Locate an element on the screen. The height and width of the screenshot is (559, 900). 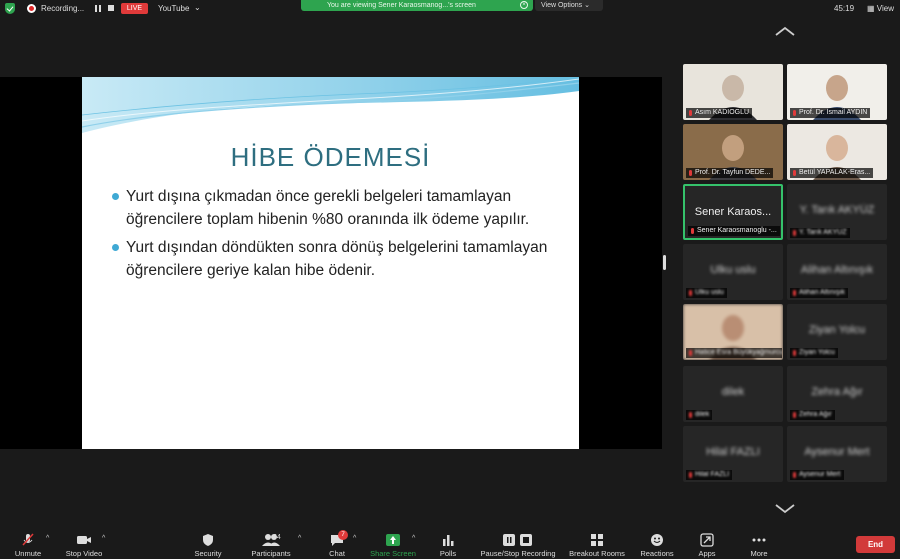
pause-recording-icon is located at coordinates (98, 8).